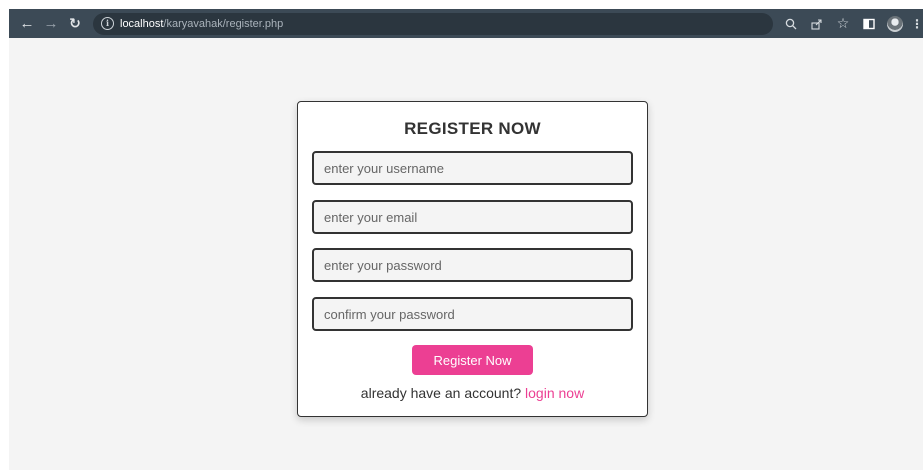 The image size is (923, 470). I want to click on back-arrow-icon: ←, so click(27, 24).